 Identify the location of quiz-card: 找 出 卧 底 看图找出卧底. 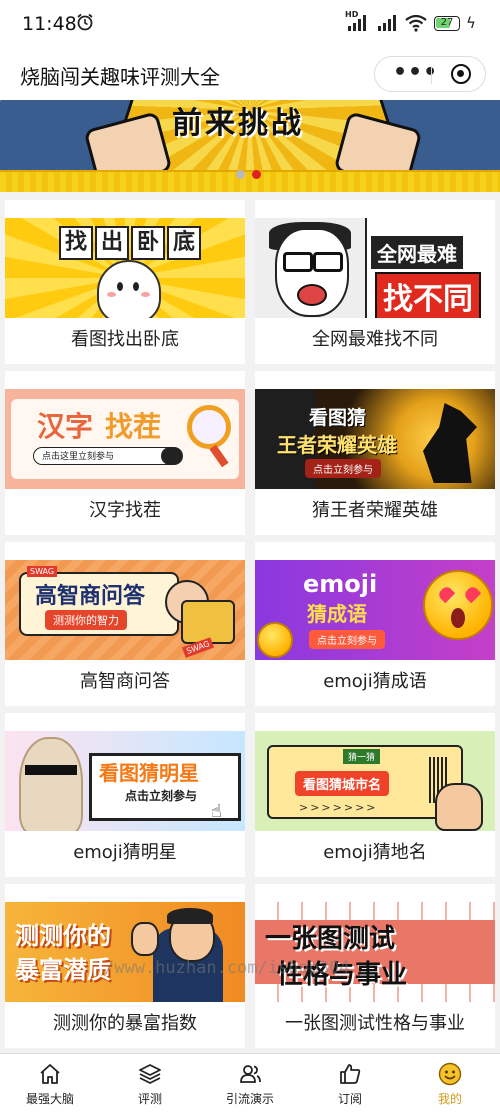
(125, 282).